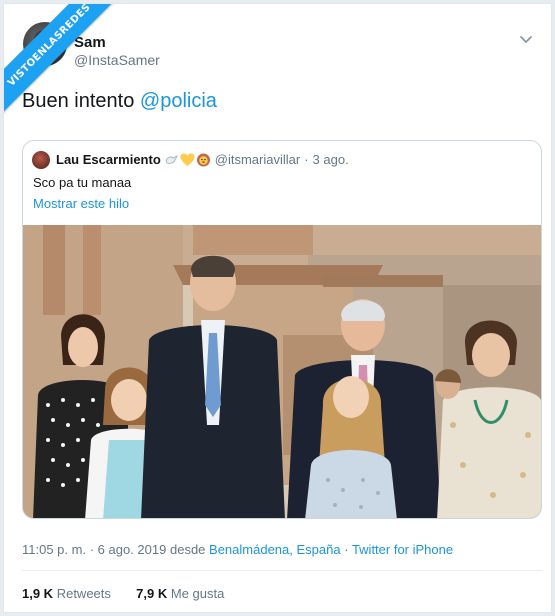  I want to click on retweets-label: Retweets, so click(83, 593).